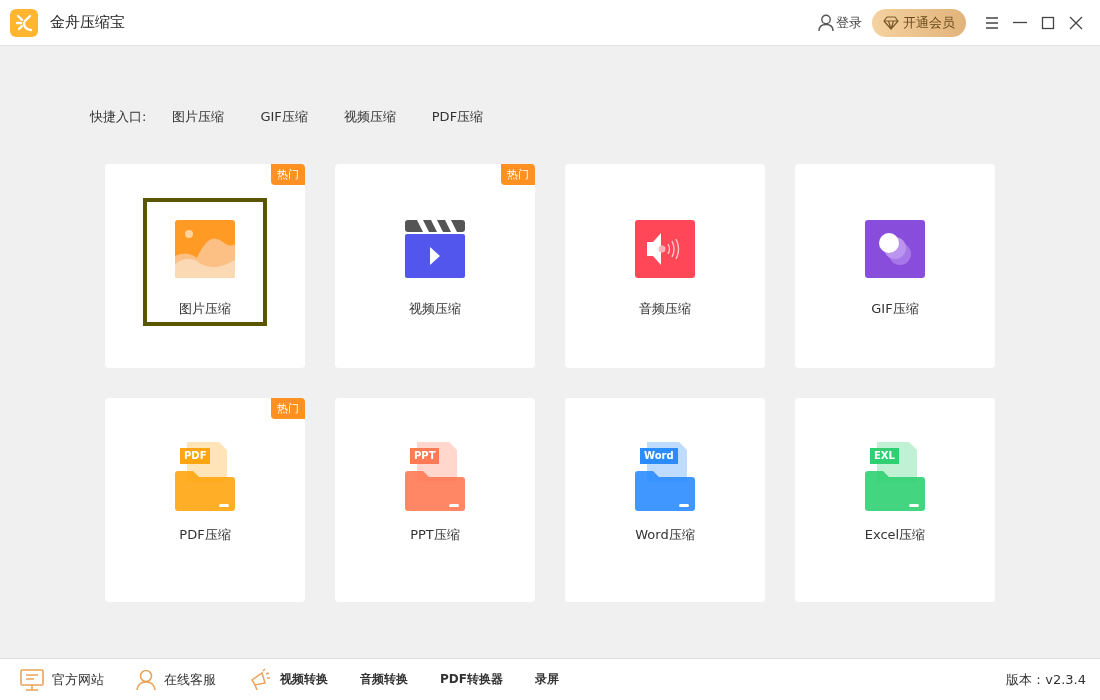 The image size is (1100, 700). What do you see at coordinates (992, 22) in the screenshot?
I see `menu-icon` at bounding box center [992, 22].